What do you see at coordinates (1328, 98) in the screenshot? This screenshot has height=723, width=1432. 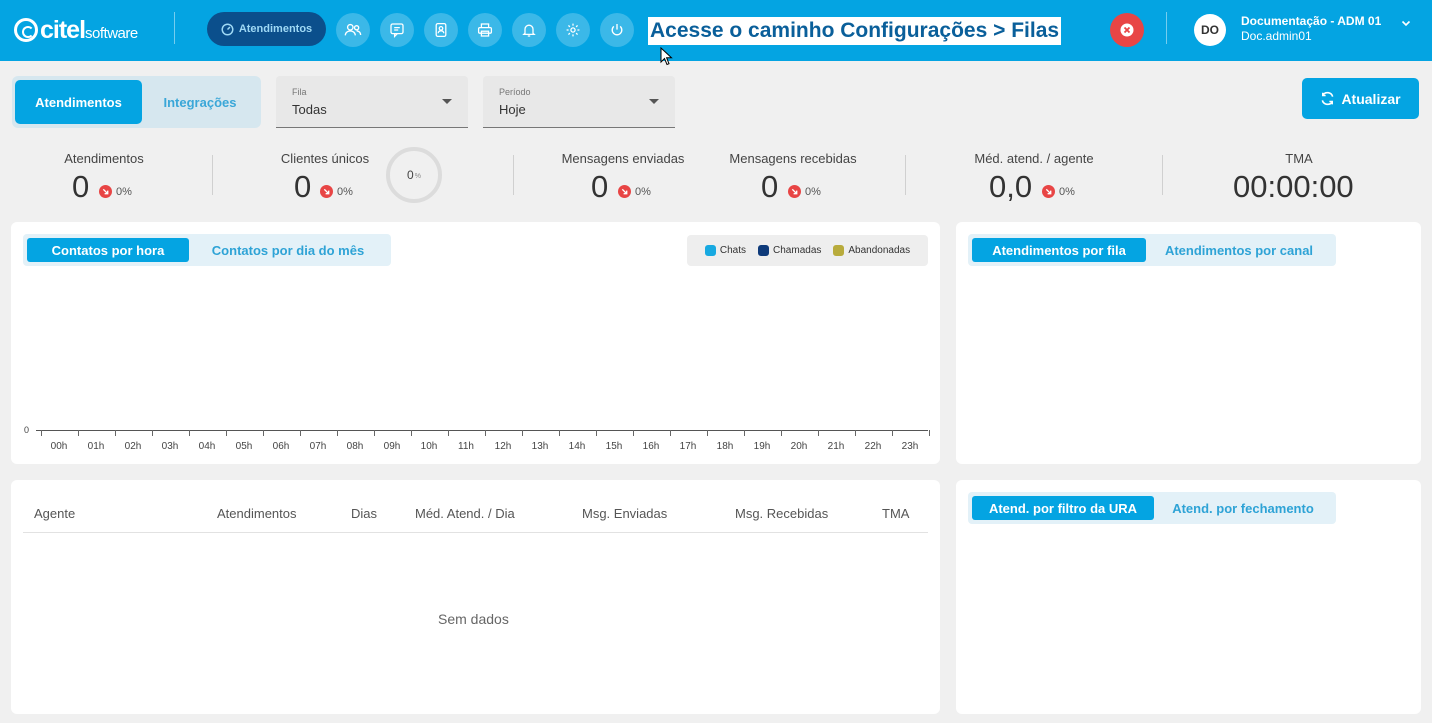 I see `refresh-icon` at bounding box center [1328, 98].